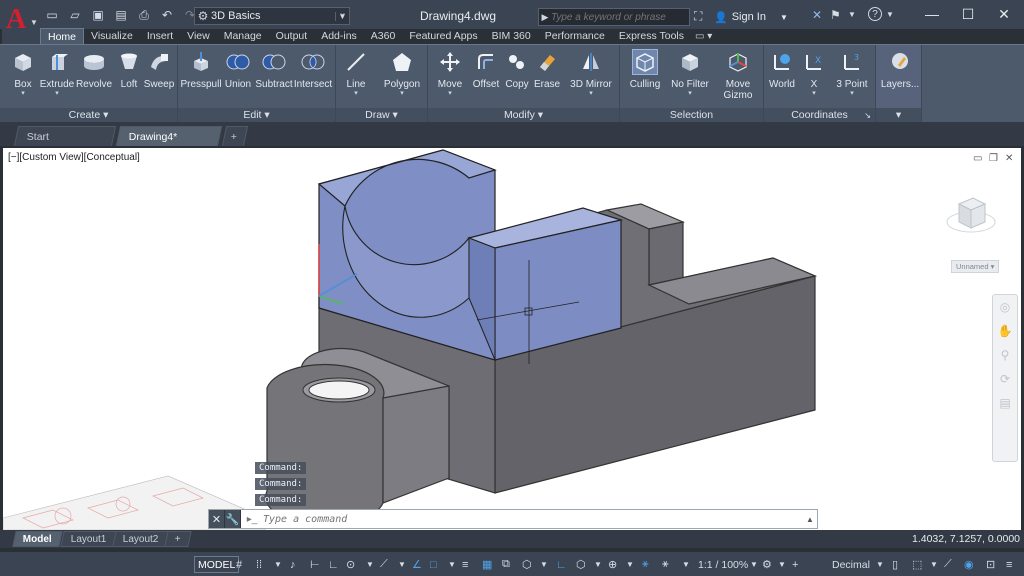 The height and width of the screenshot is (576, 1024). What do you see at coordinates (259, 564) in the screenshot?
I see `snap-icon: ⁞⁞` at bounding box center [259, 564].